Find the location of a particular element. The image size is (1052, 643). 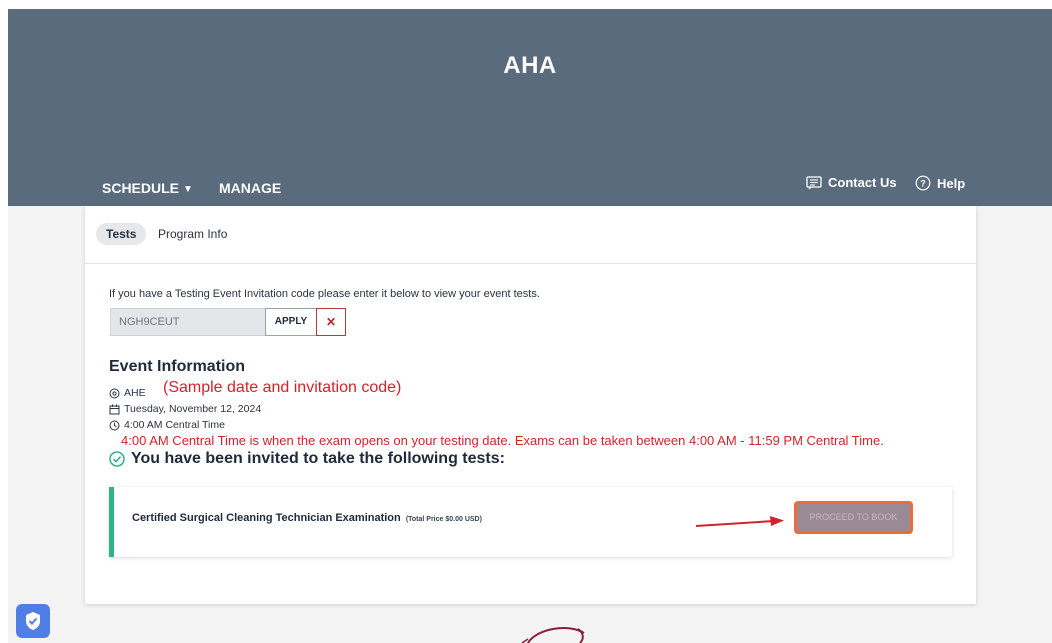

contact-label: Contact Us is located at coordinates (862, 182).